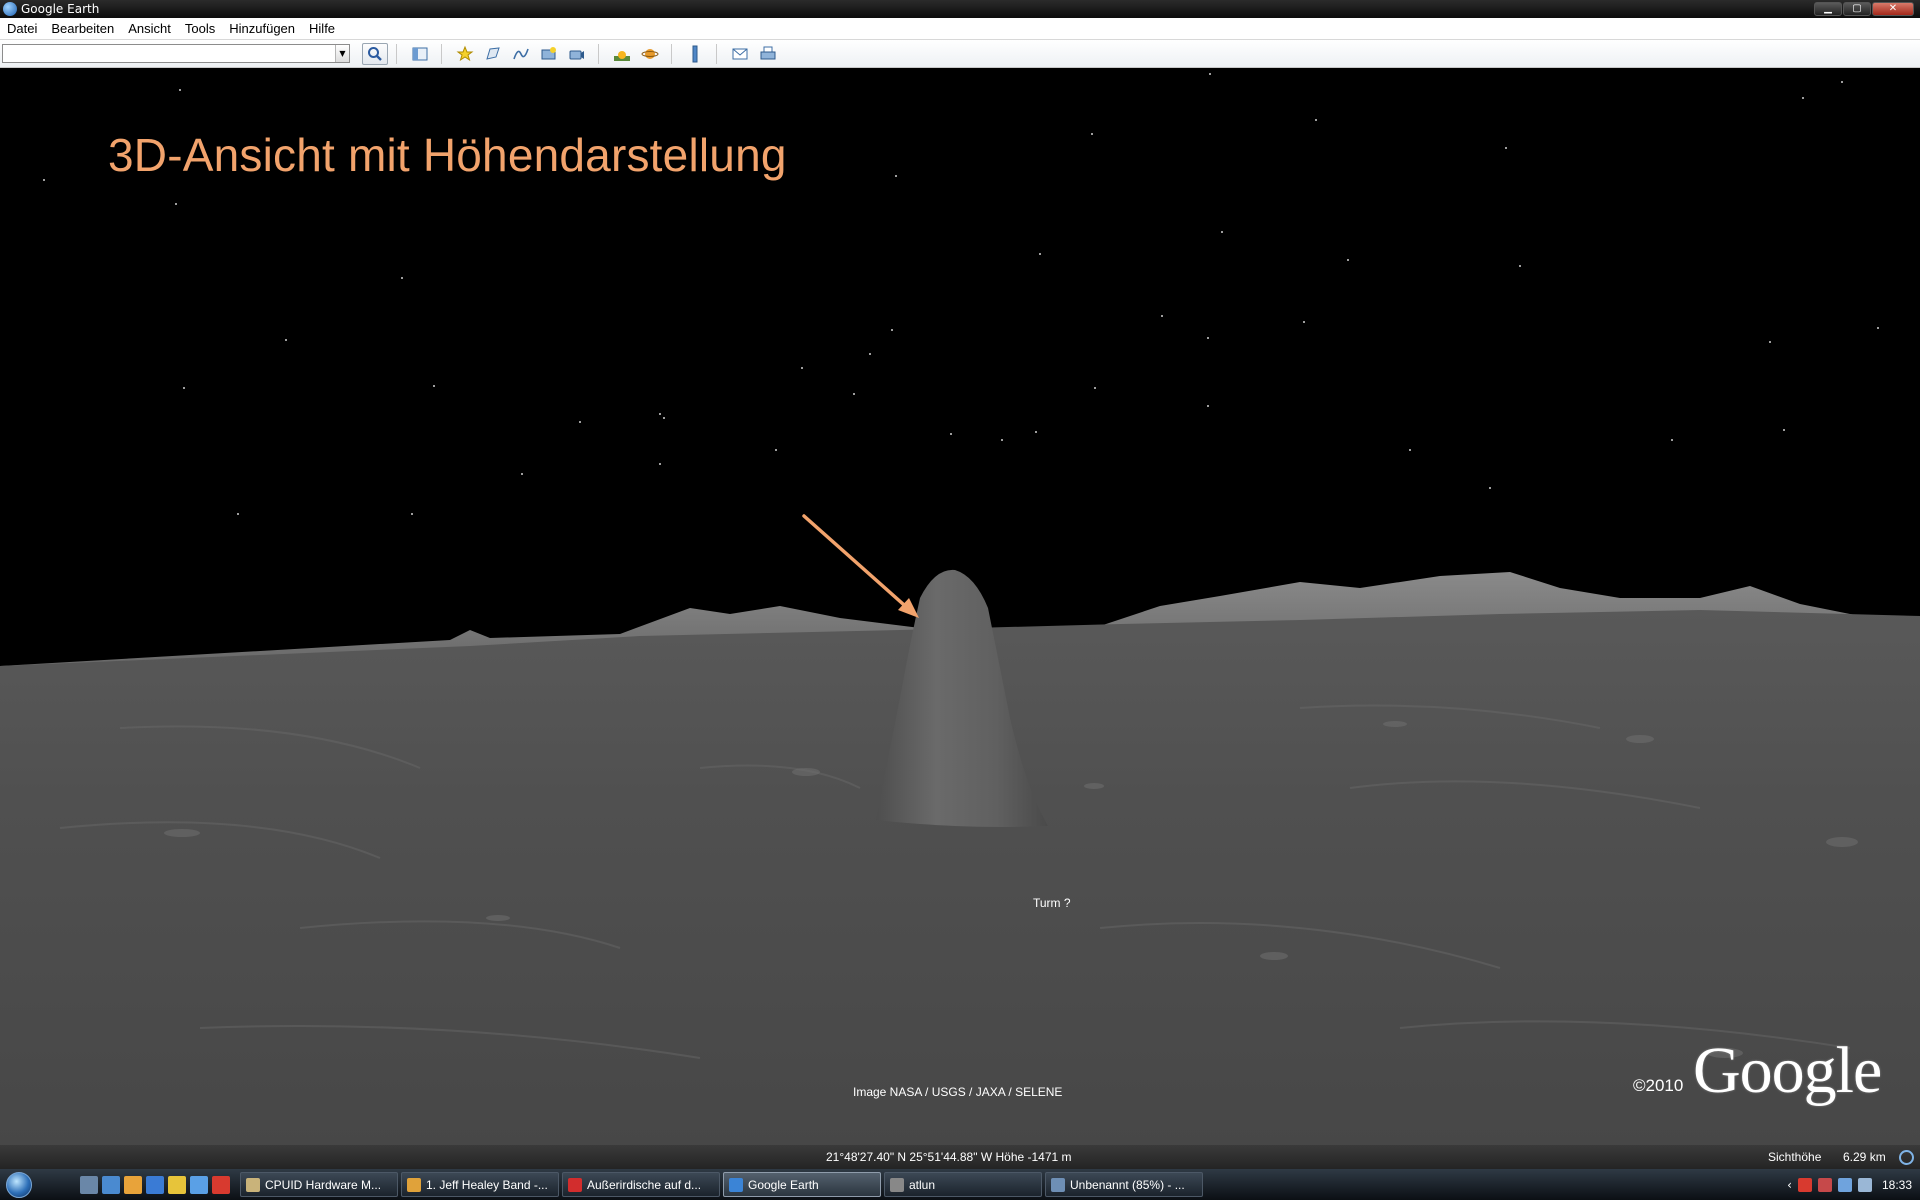  I want to click on search-icon, so click(375, 53).